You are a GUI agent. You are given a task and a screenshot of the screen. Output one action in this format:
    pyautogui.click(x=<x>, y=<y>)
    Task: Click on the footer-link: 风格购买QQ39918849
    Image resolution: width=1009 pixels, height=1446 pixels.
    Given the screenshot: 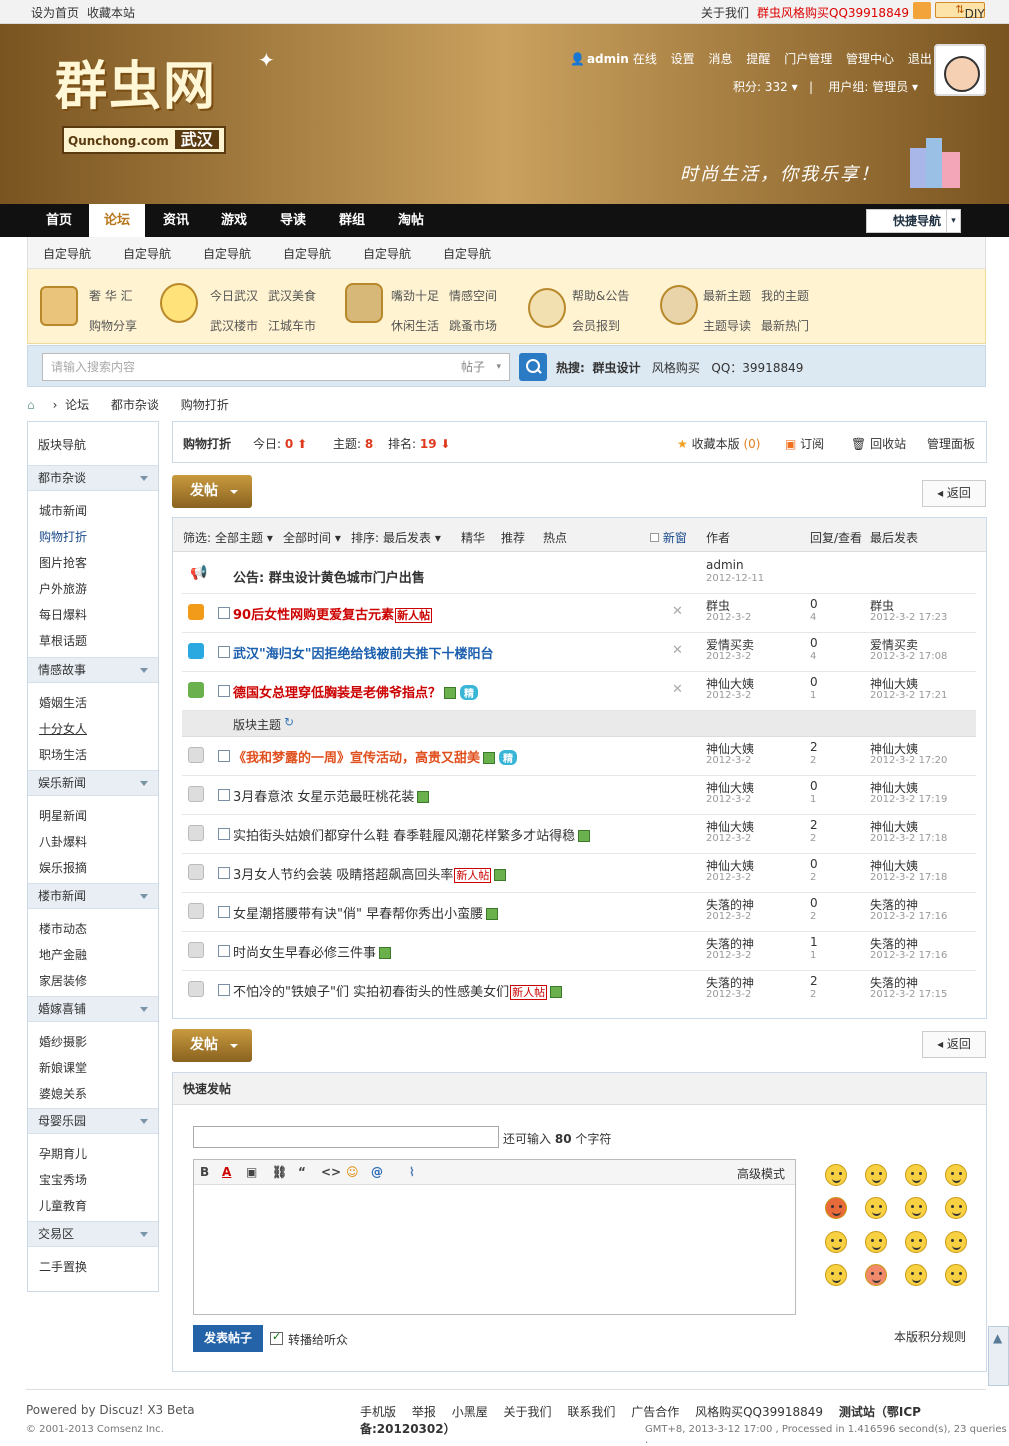 What is the action you would take?
    pyautogui.click(x=759, y=1412)
    